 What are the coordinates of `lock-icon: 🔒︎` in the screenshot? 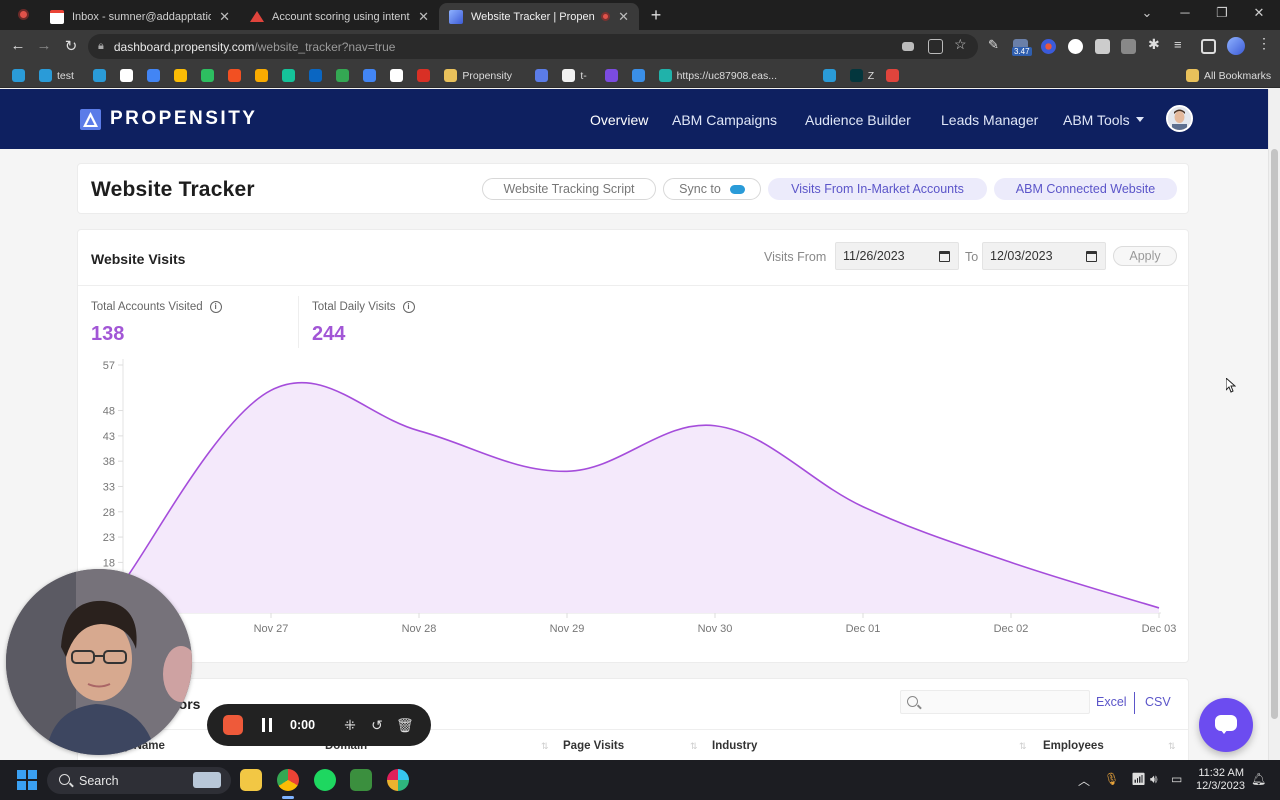 It's located at (101, 46).